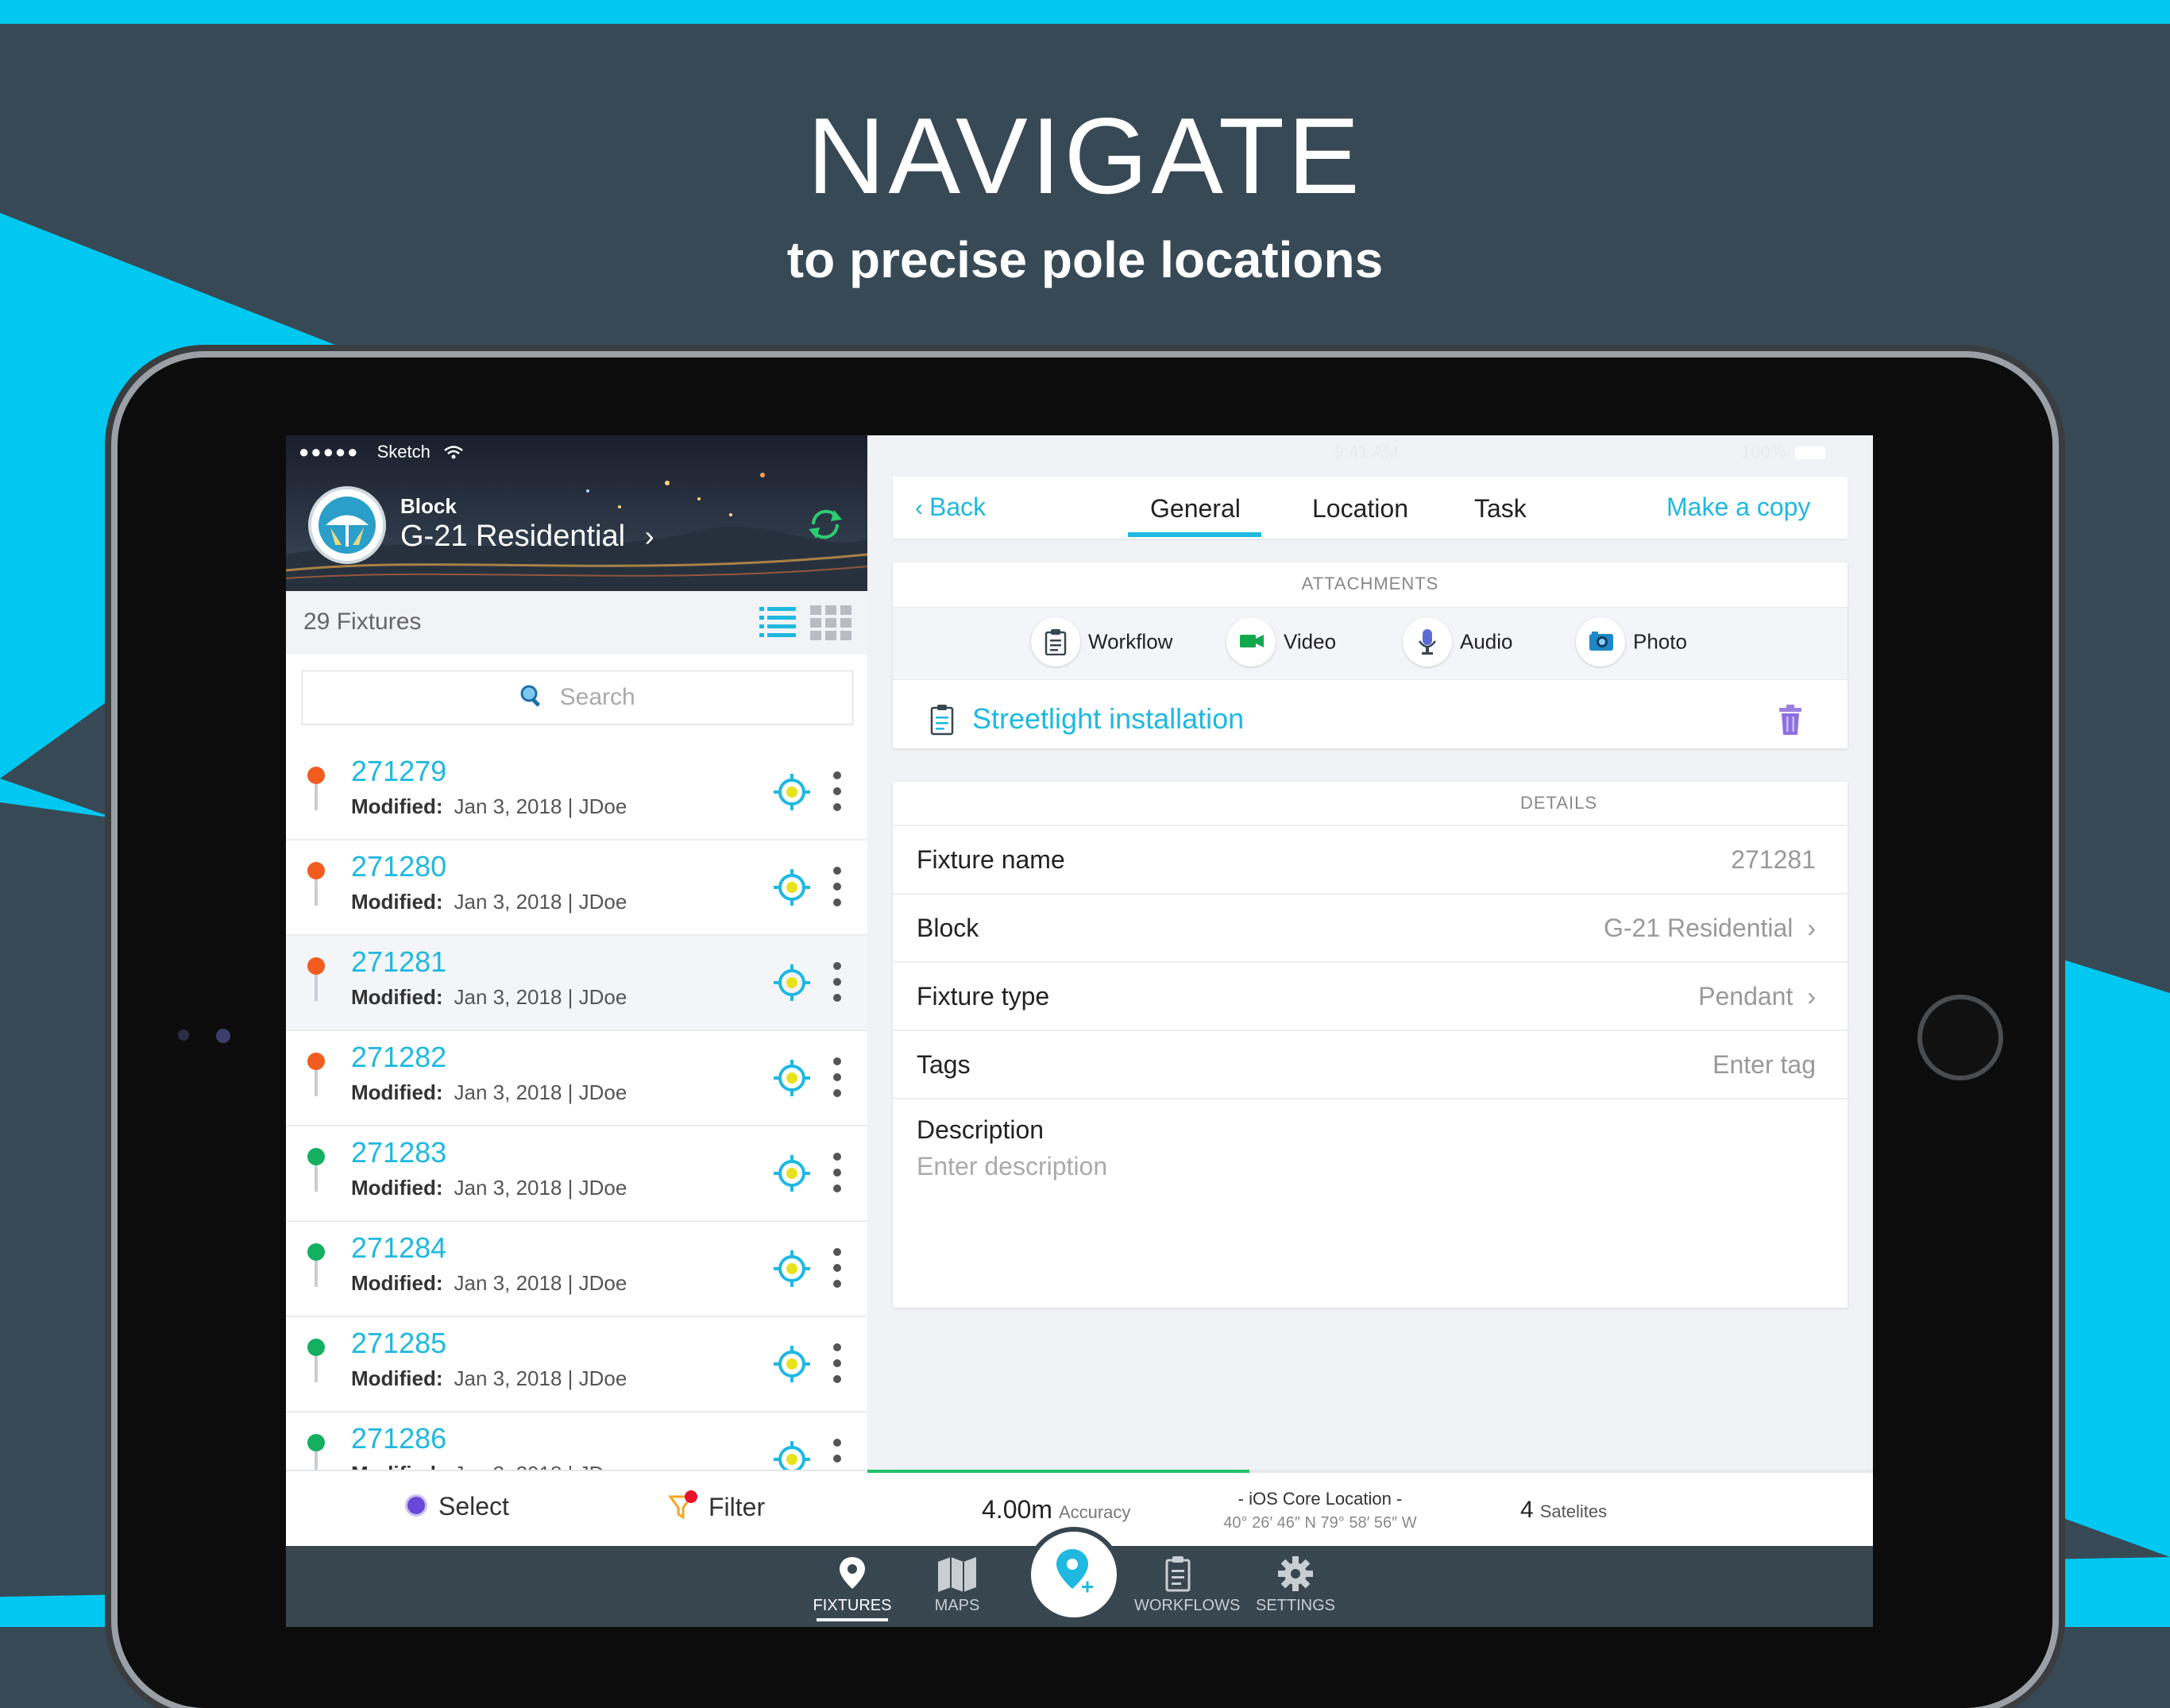 The width and height of the screenshot is (2170, 1708). Describe the element at coordinates (403, 452) in the screenshot. I see `carrier-name: Sketch` at that location.